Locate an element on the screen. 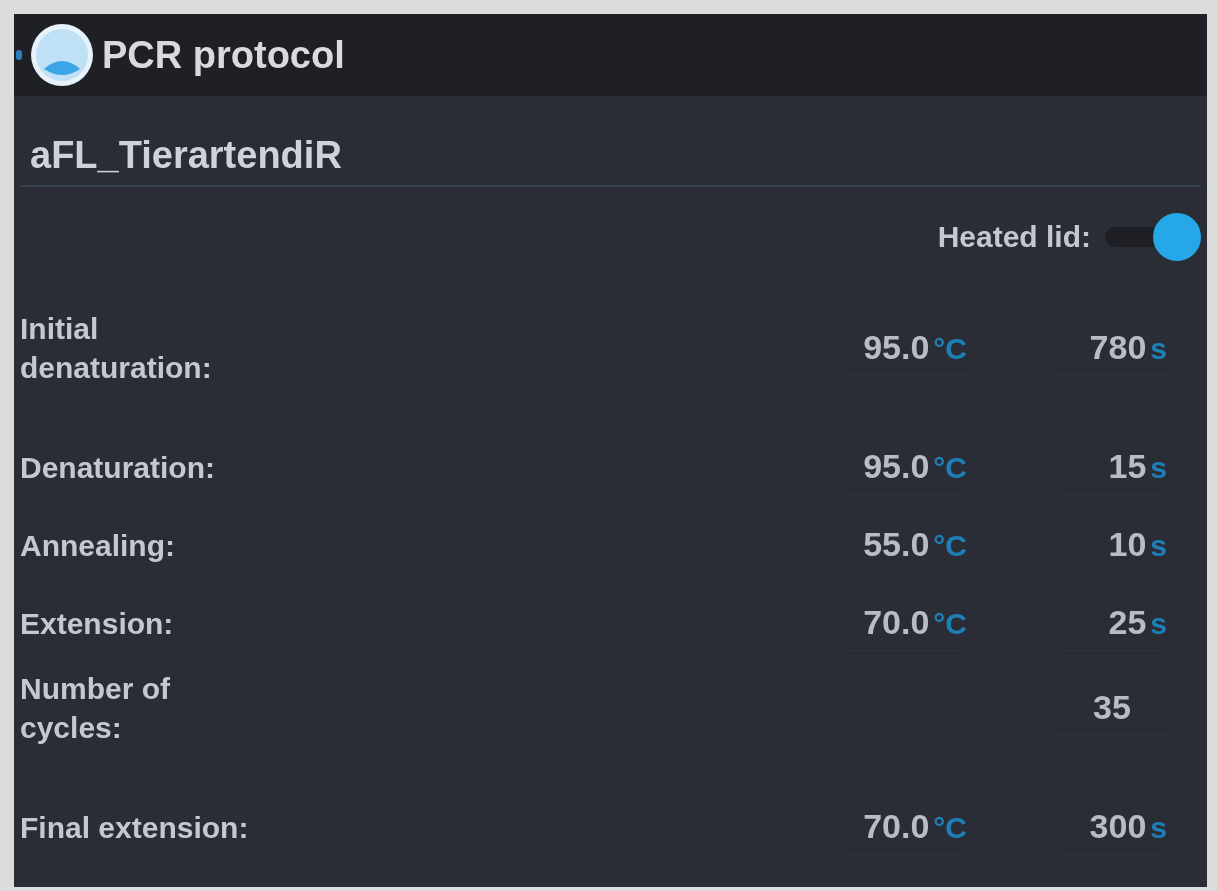 The image size is (1217, 891). time-field: 15s is located at coordinates (1112, 467).